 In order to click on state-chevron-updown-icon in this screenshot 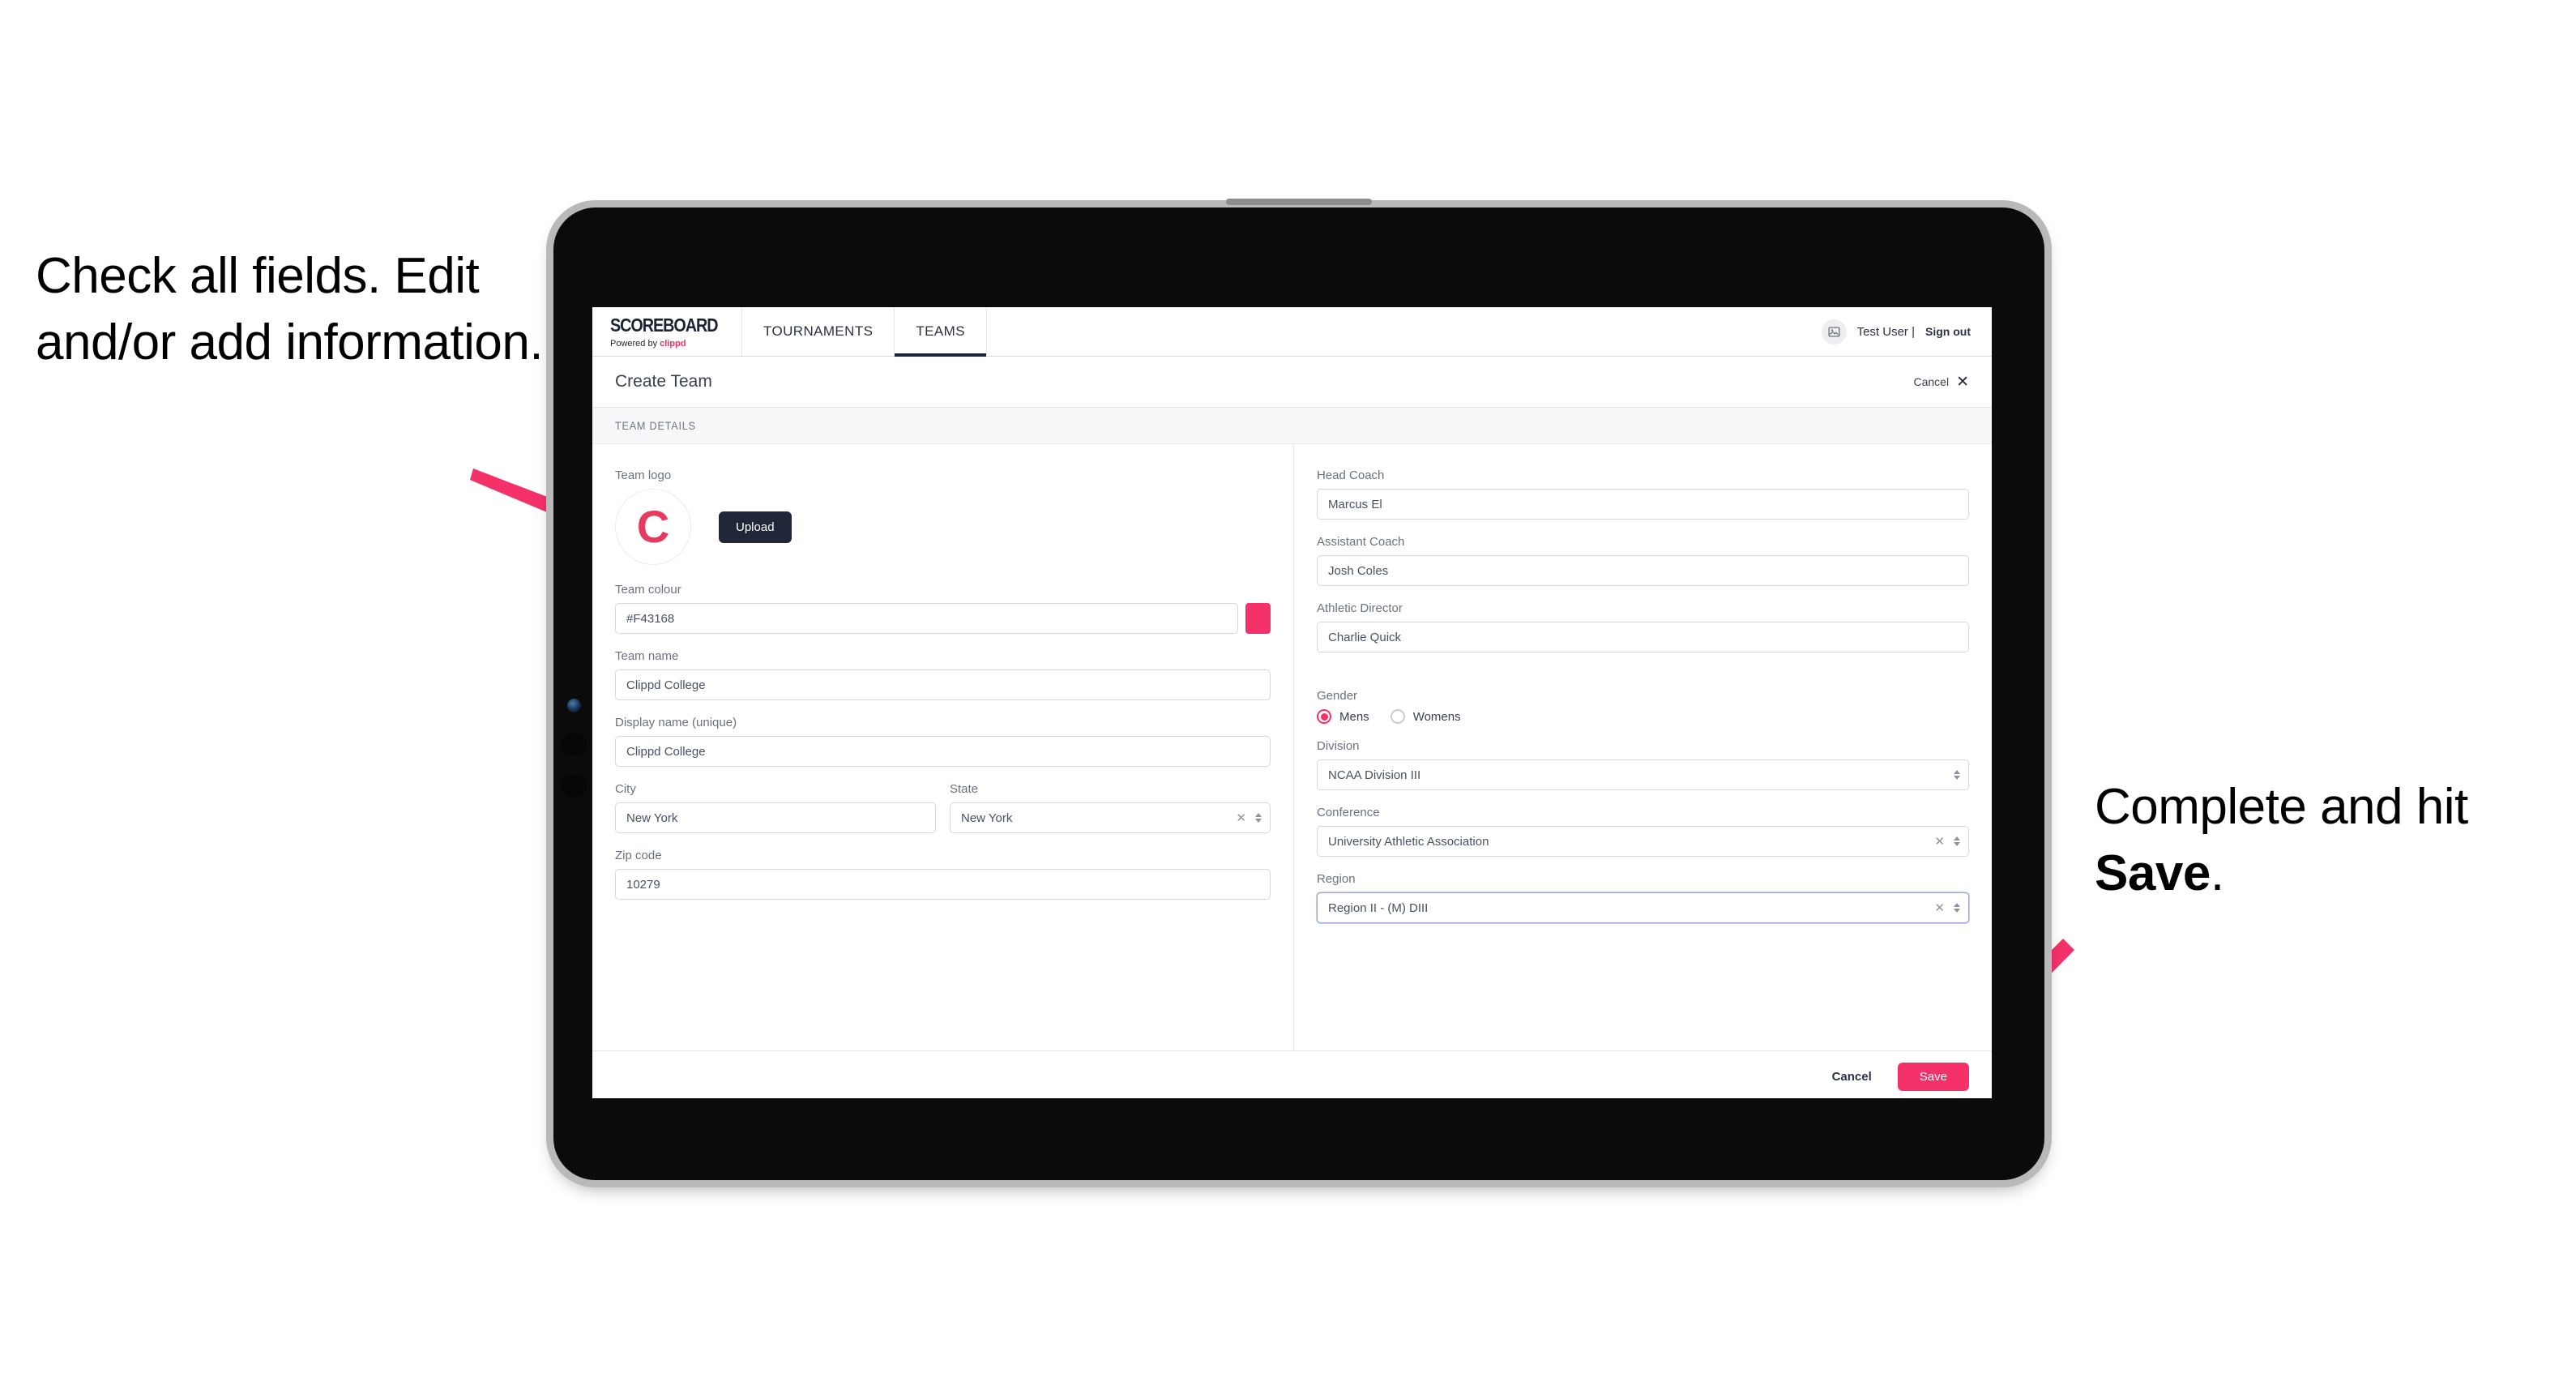, I will do `click(1258, 818)`.